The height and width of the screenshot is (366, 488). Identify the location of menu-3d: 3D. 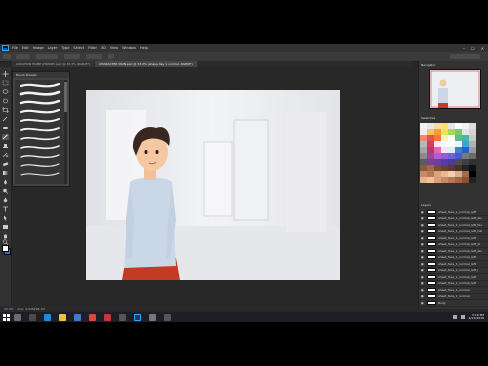
(103, 48).